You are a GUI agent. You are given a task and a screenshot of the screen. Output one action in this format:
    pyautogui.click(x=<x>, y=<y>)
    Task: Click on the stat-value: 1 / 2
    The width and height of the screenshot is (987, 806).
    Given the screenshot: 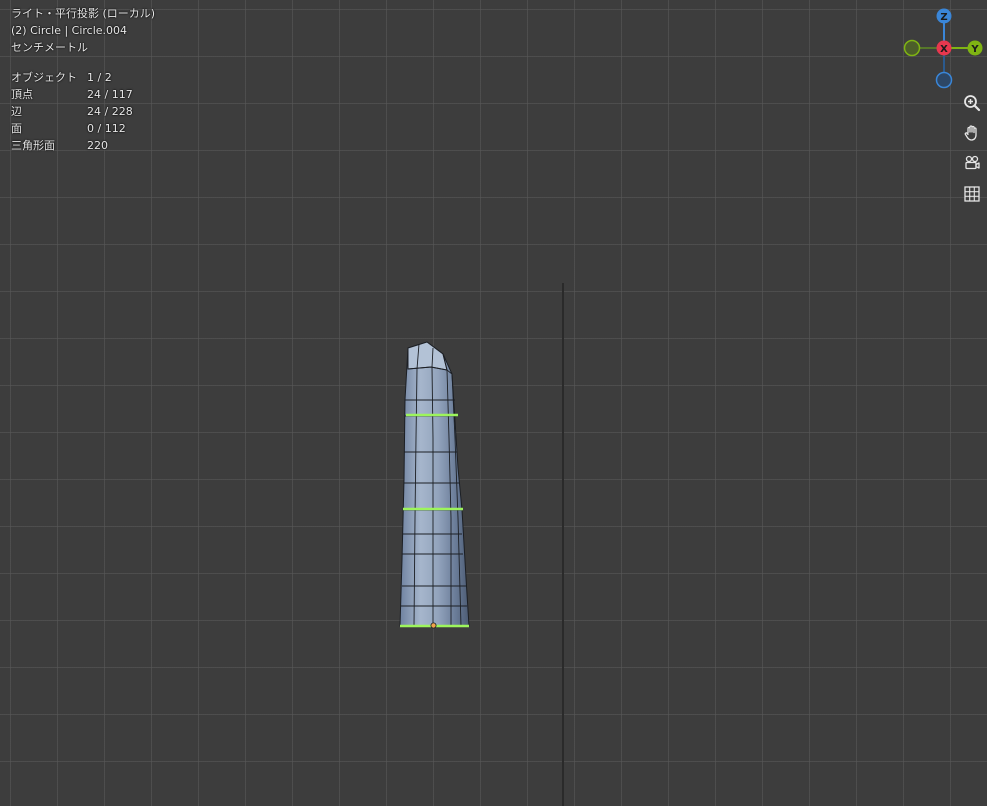 What is the action you would take?
    pyautogui.click(x=99, y=77)
    